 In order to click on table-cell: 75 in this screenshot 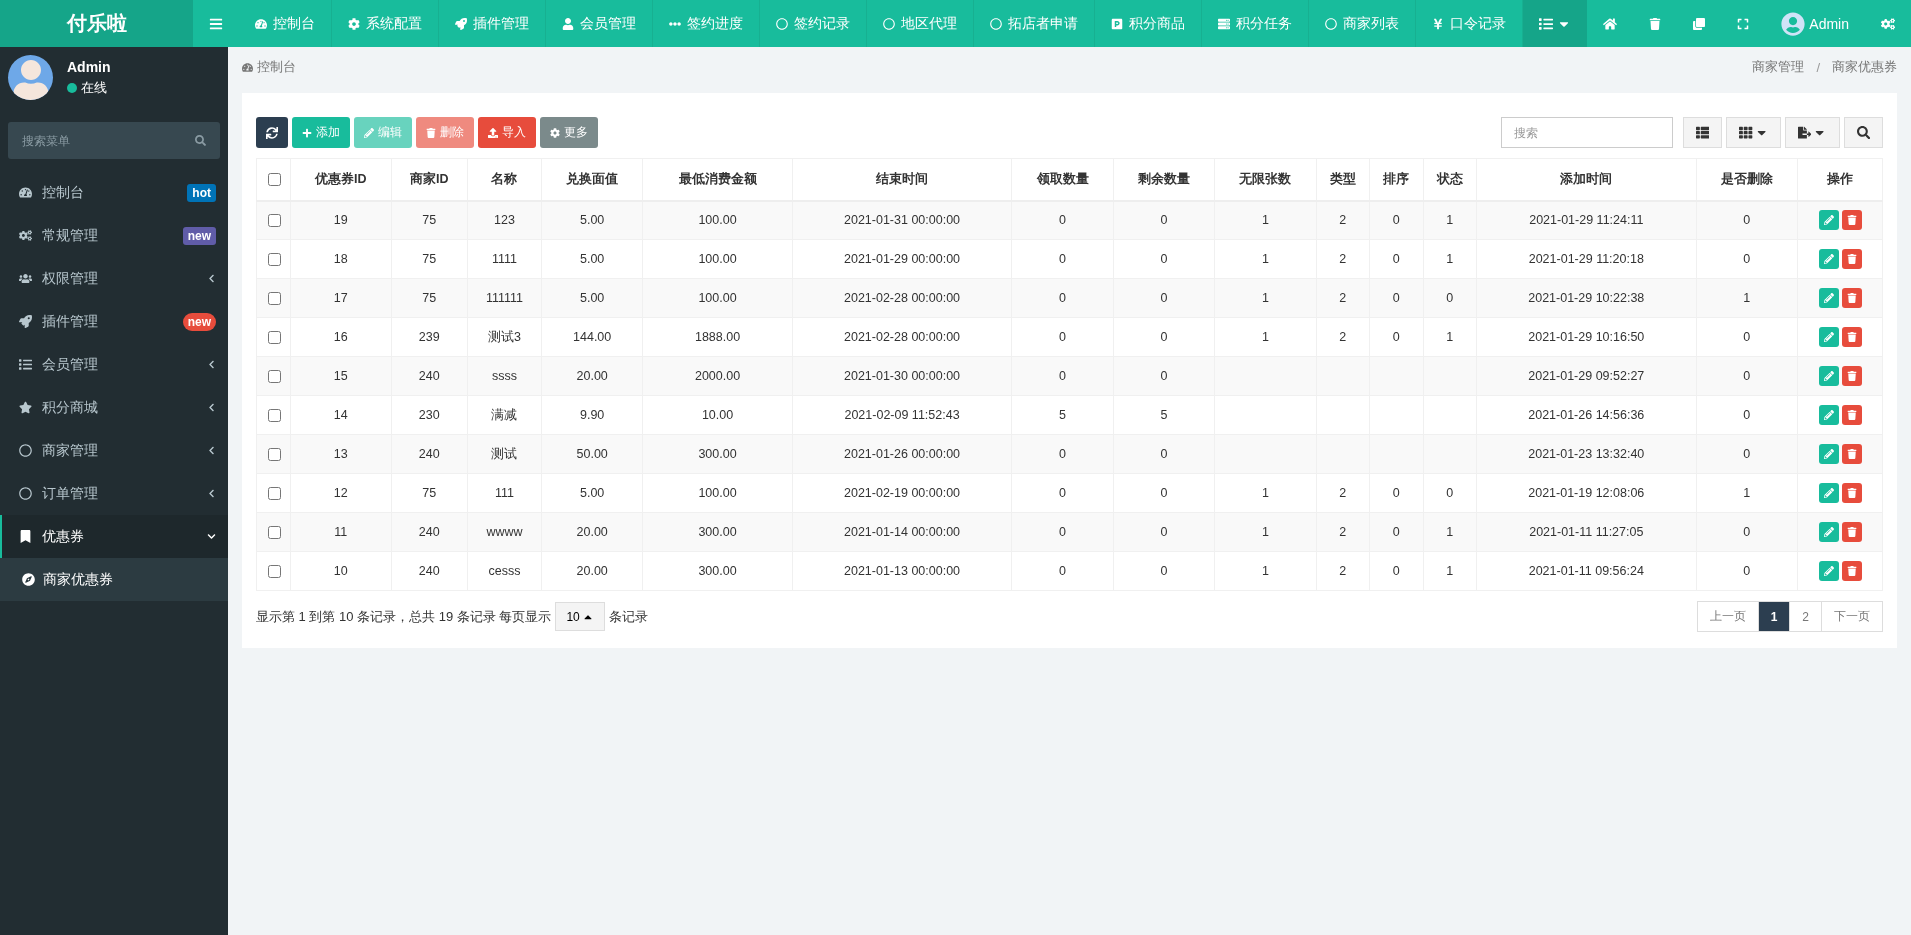, I will do `click(429, 493)`.